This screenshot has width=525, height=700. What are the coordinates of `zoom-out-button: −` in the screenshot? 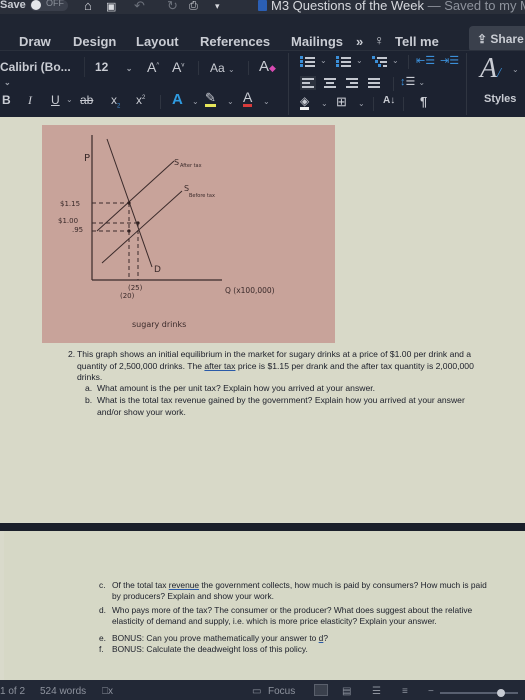 It's located at (431, 691).